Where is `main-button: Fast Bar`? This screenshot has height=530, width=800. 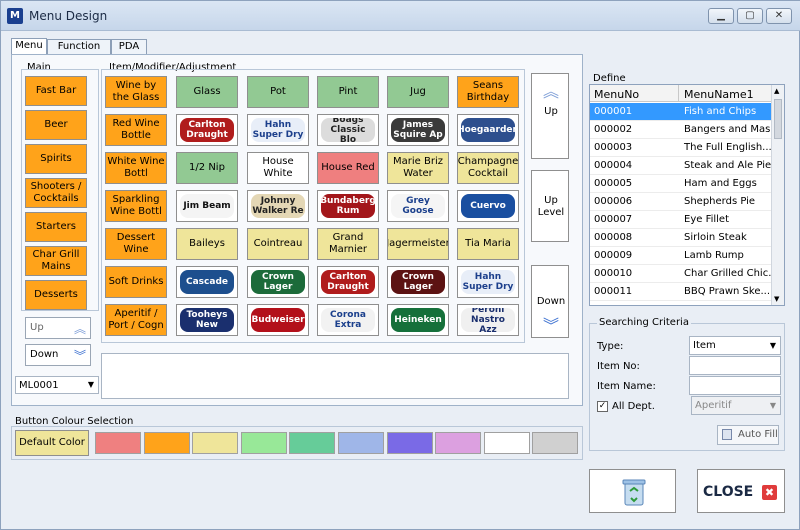 main-button: Fast Bar is located at coordinates (56, 91).